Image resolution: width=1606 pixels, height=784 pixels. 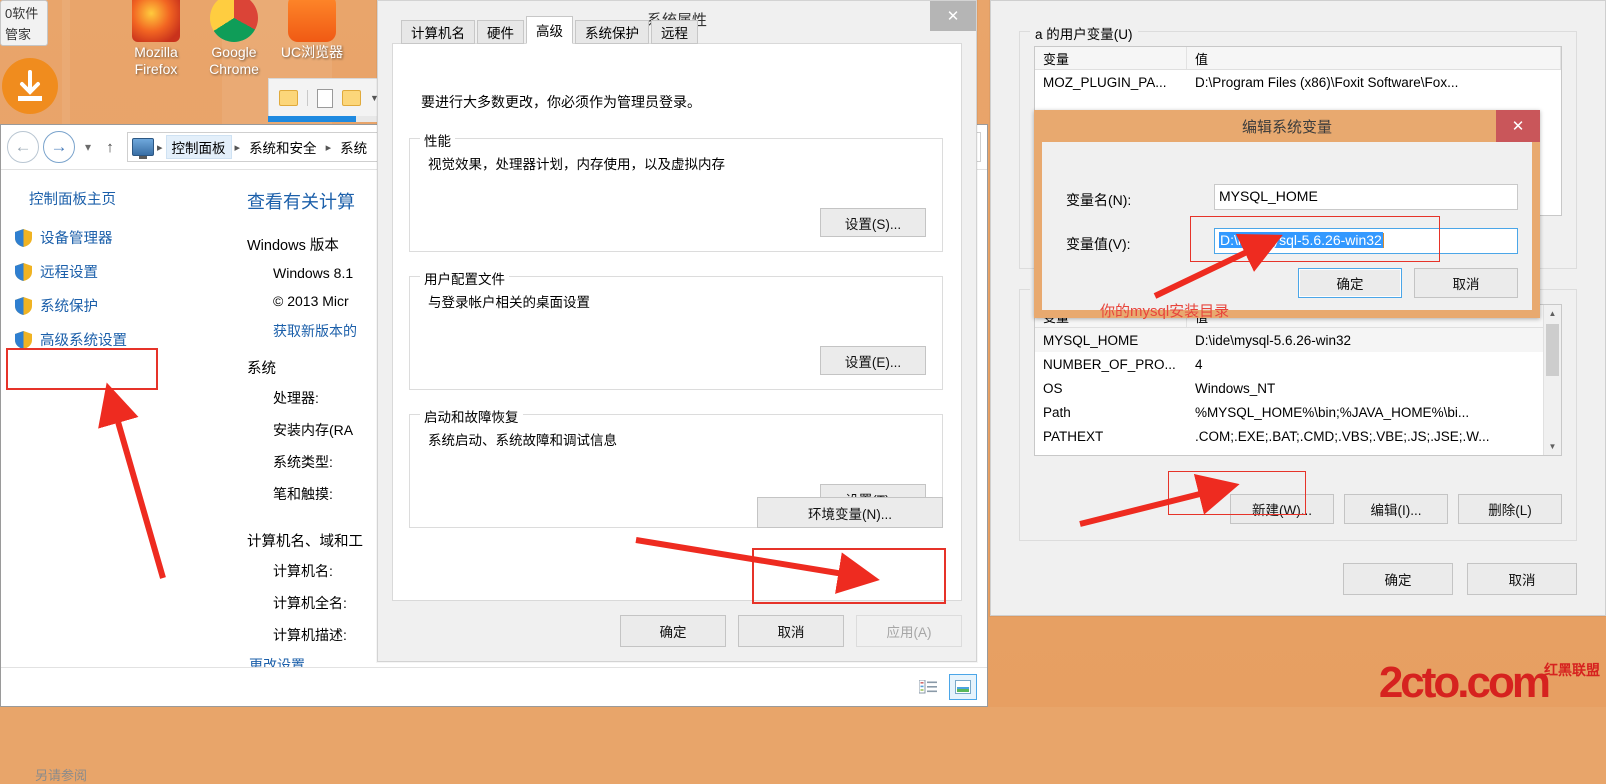 What do you see at coordinates (59, 147) in the screenshot?
I see `forward-button: →` at bounding box center [59, 147].